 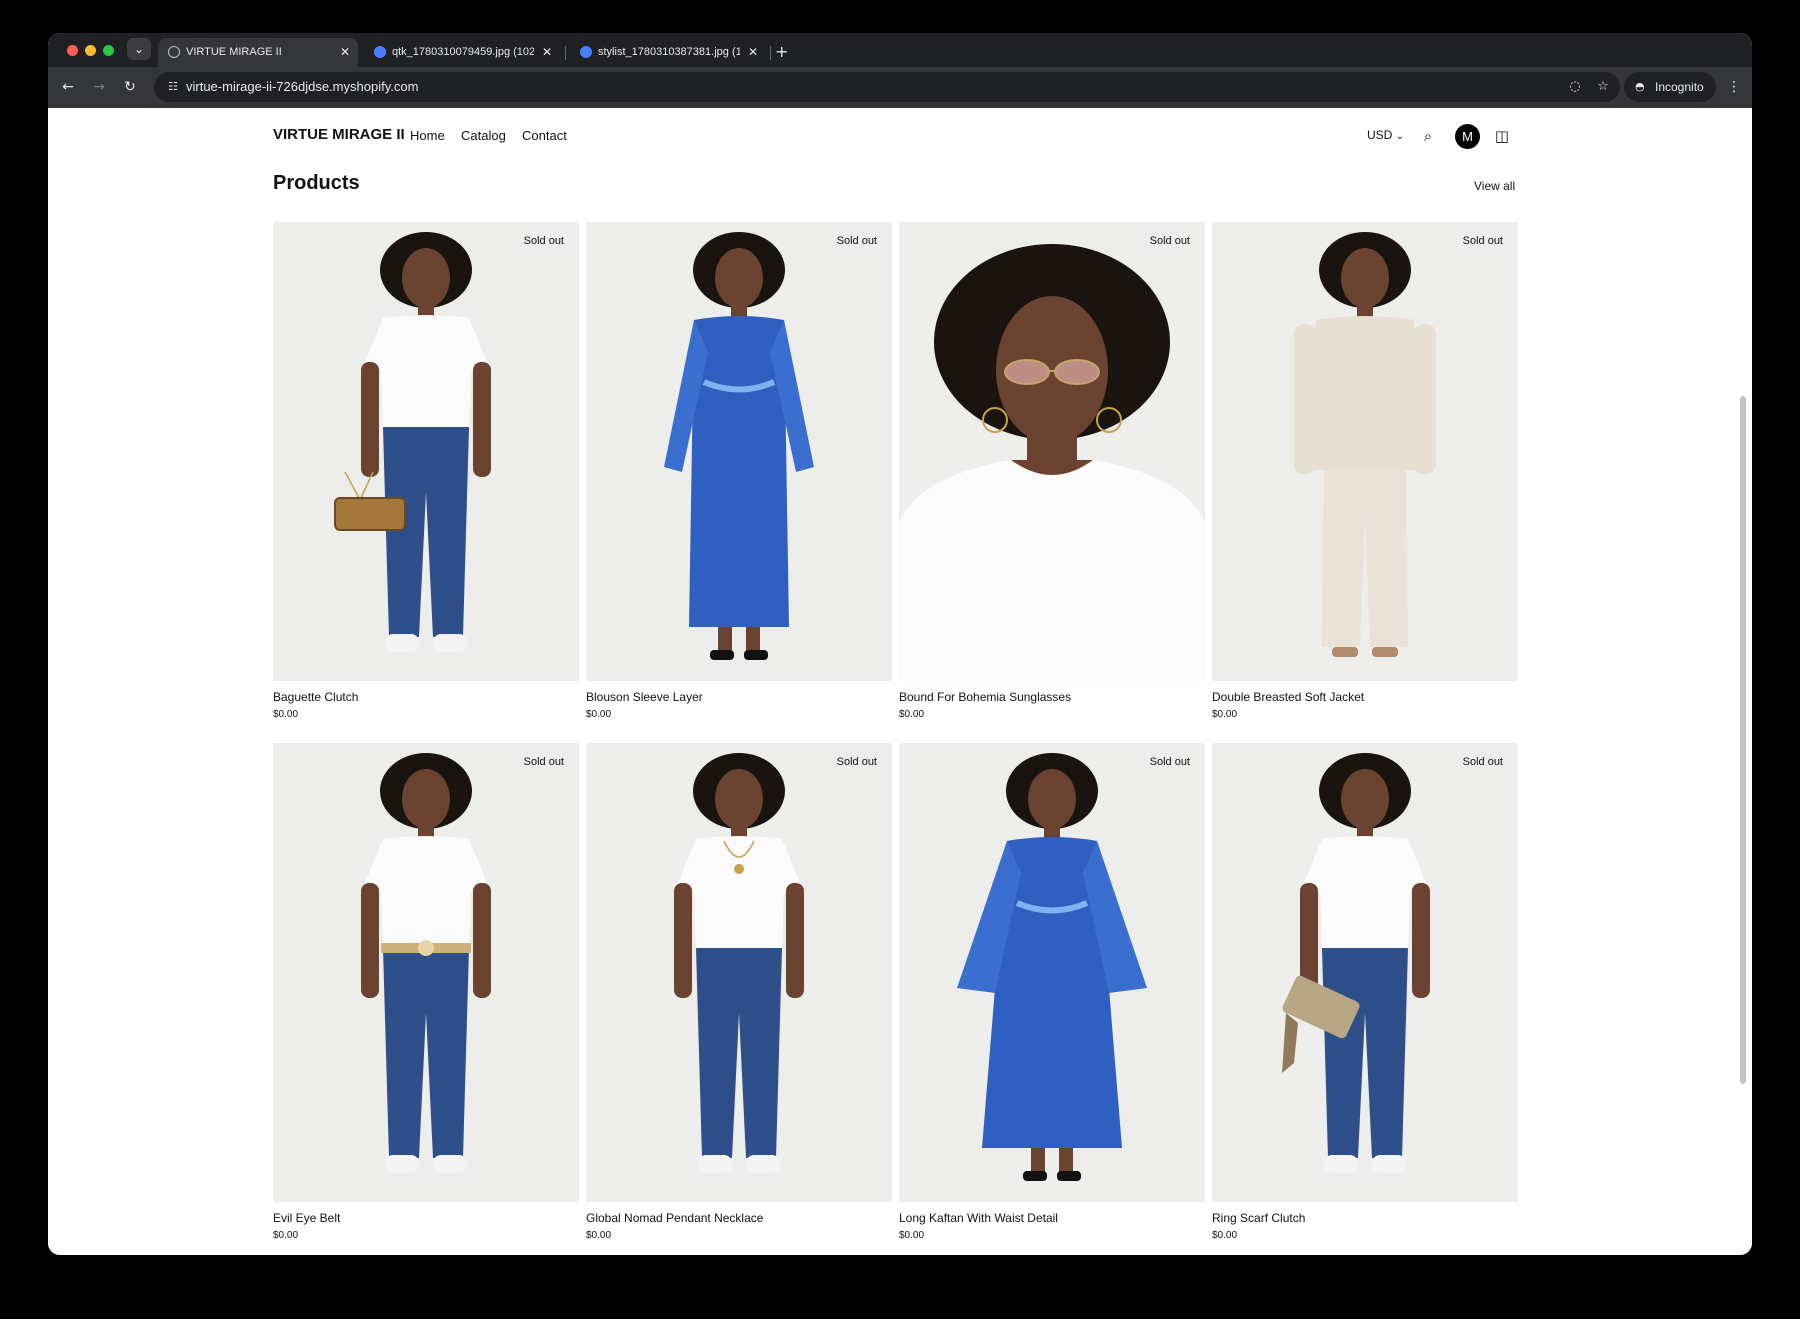 What do you see at coordinates (339, 134) in the screenshot?
I see `store-logo: VIRTUE MIRAGE II` at bounding box center [339, 134].